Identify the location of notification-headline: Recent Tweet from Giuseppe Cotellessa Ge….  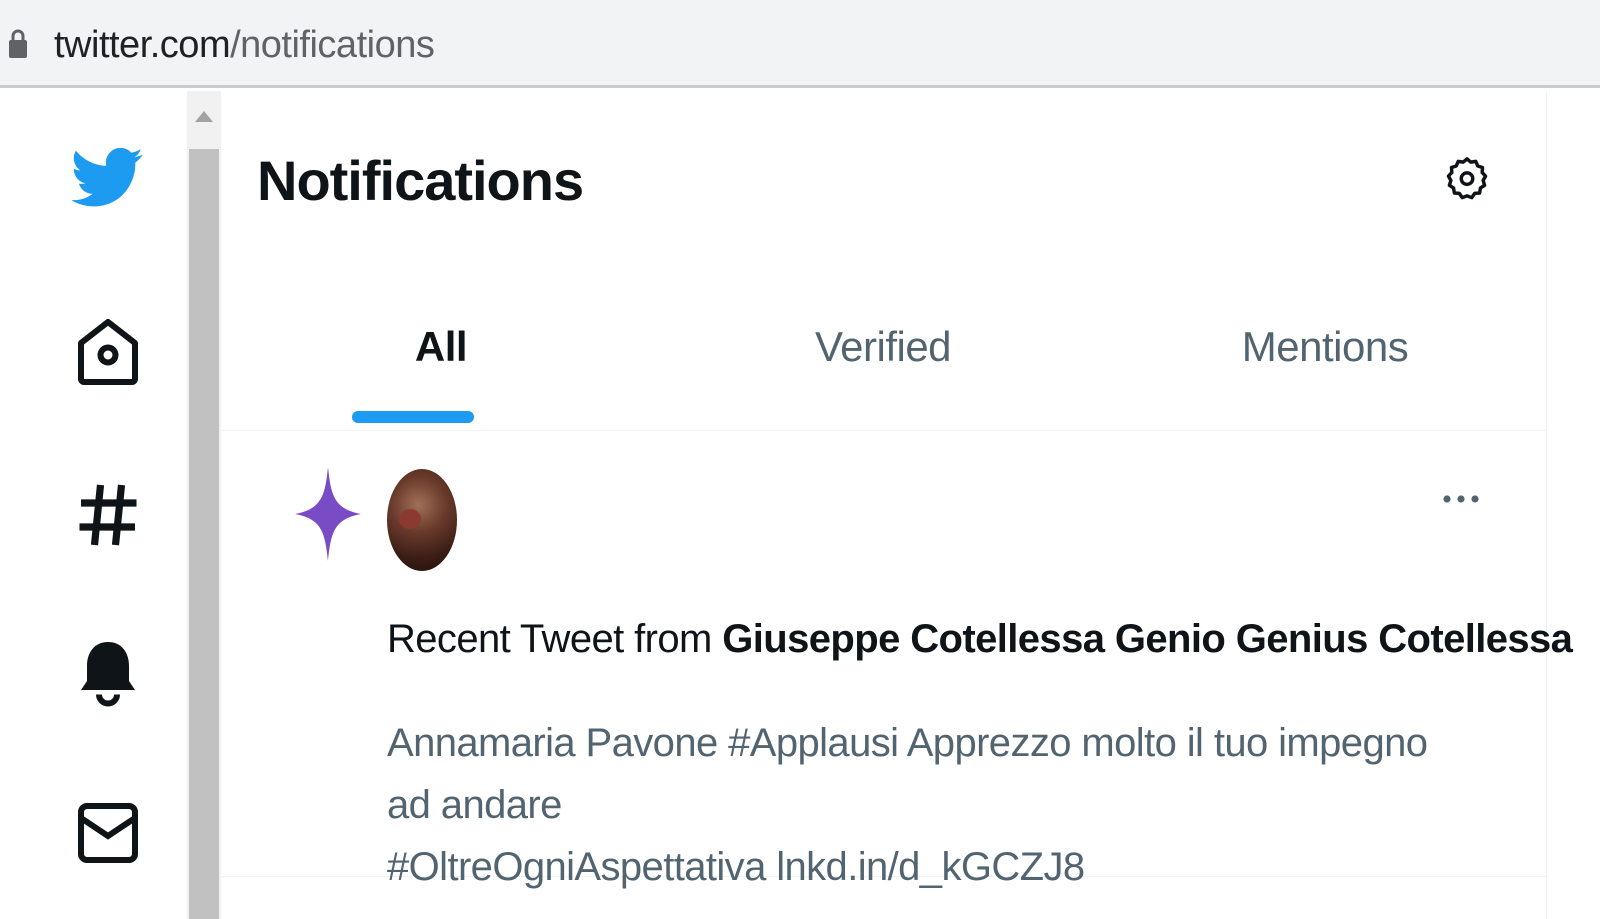
(980, 639).